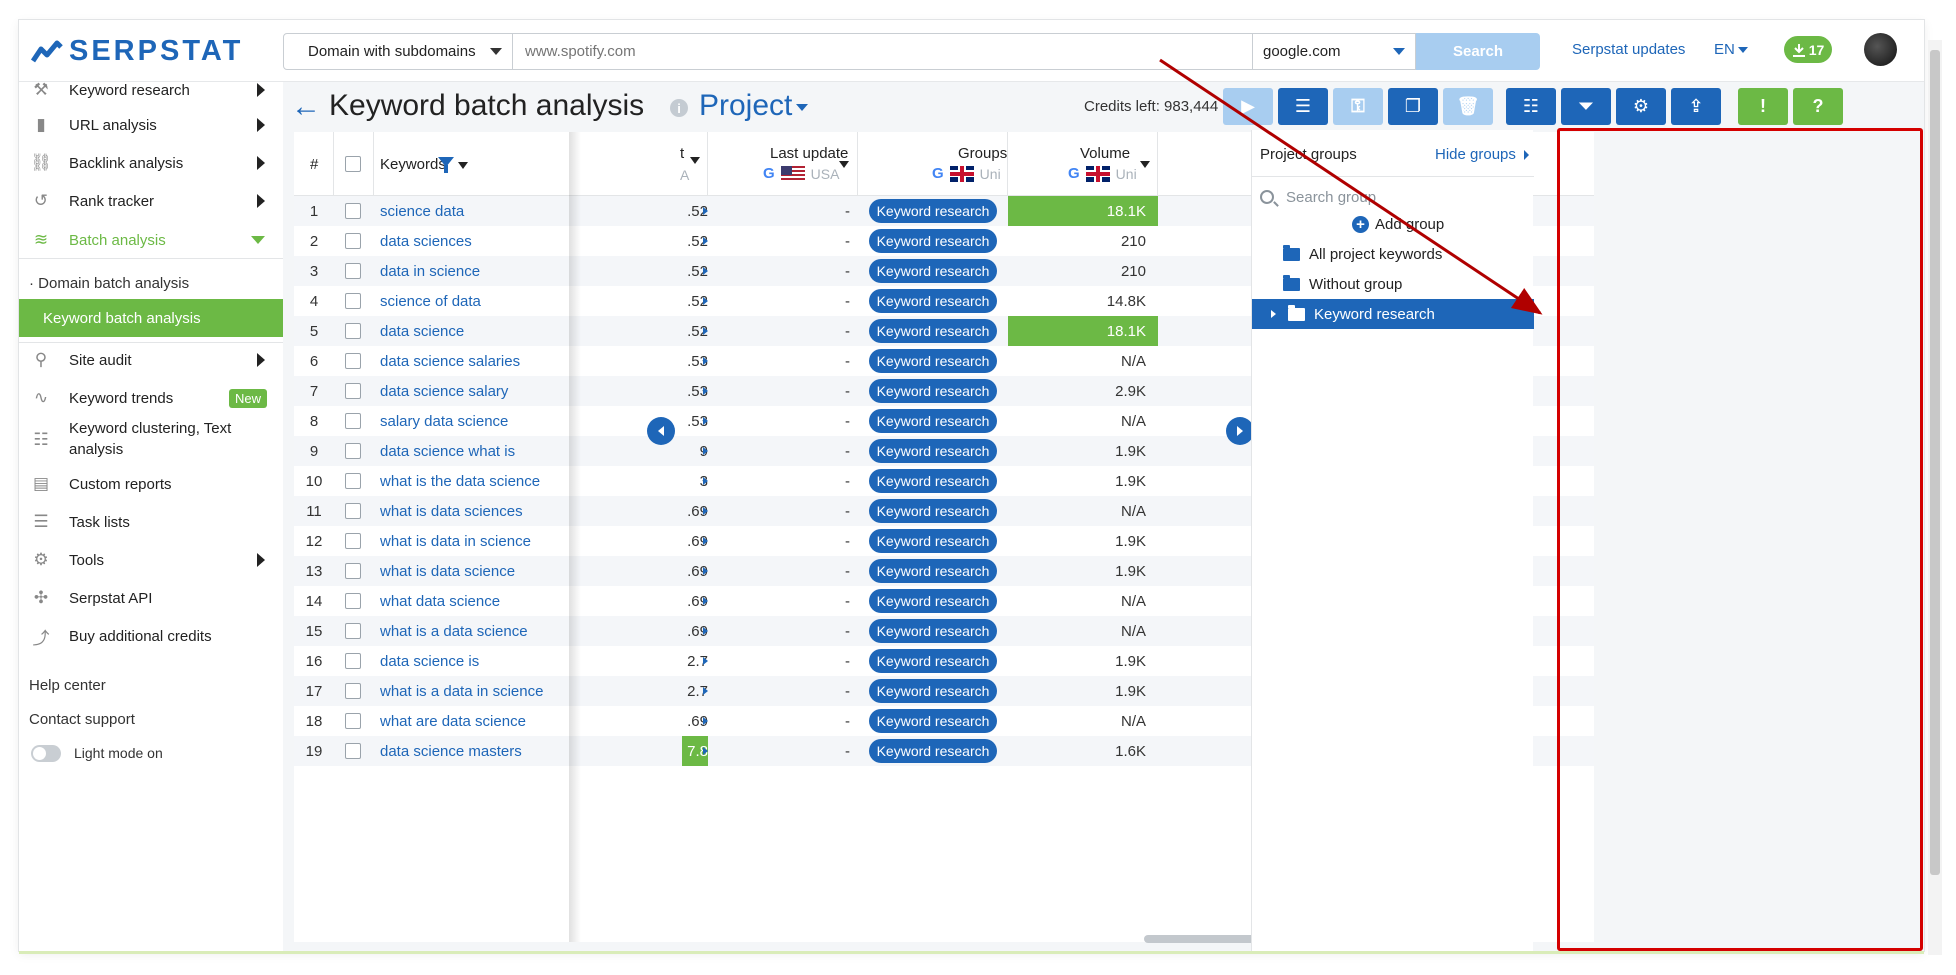  What do you see at coordinates (447, 451) in the screenshot?
I see `keyword-link: data science what is` at bounding box center [447, 451].